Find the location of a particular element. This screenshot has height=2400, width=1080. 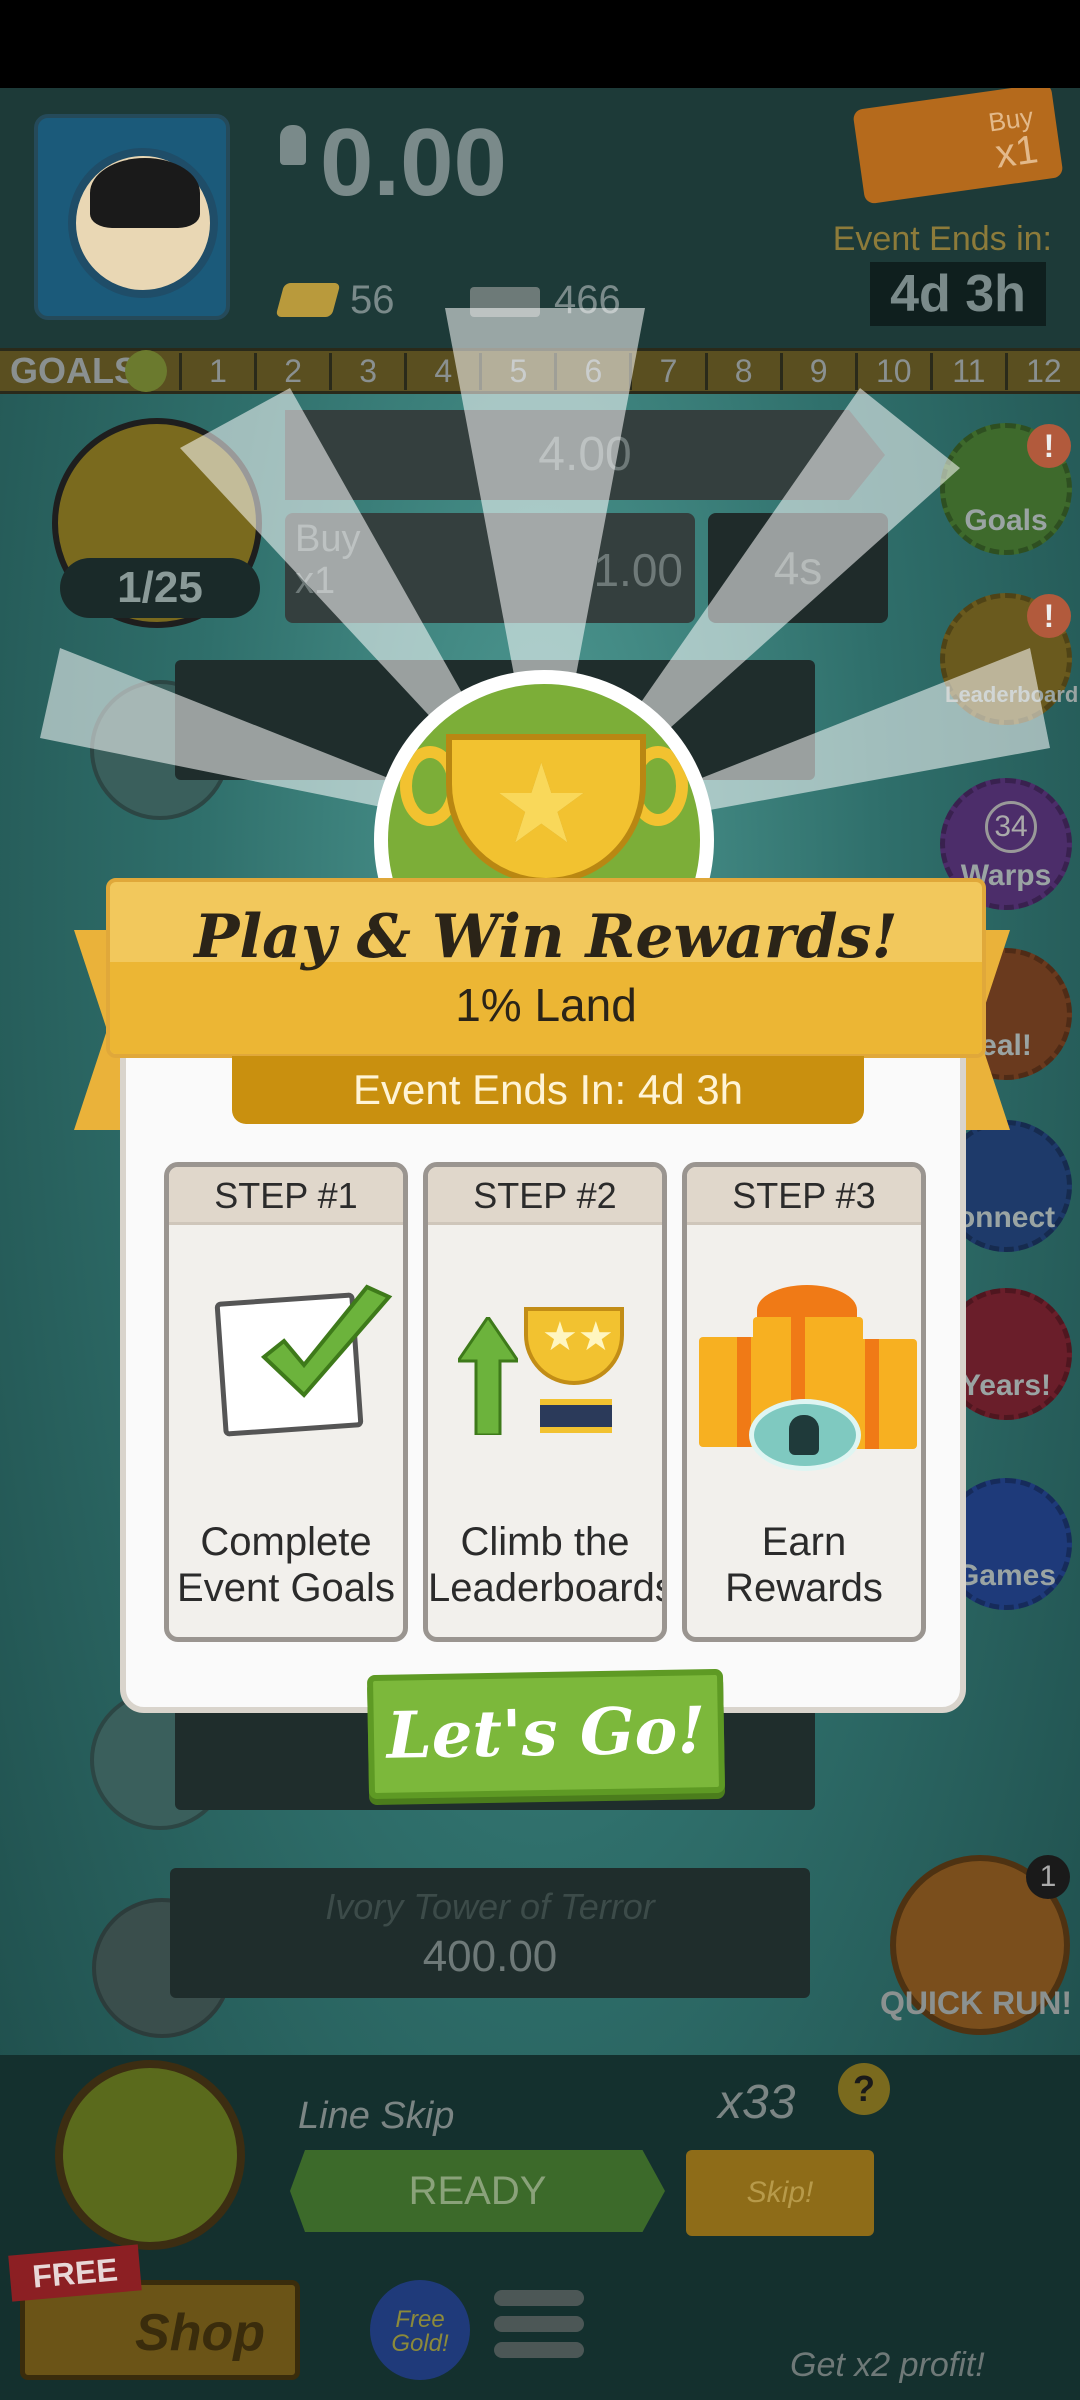

business-row-ivory-tower: Ivory Tower of Terror 400.00 is located at coordinates (490, 1933).